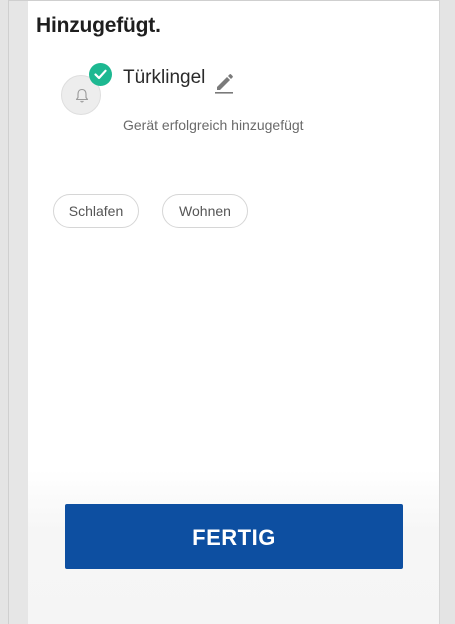 Image resolution: width=455 pixels, height=624 pixels. I want to click on left-edge, so click(4, 312).